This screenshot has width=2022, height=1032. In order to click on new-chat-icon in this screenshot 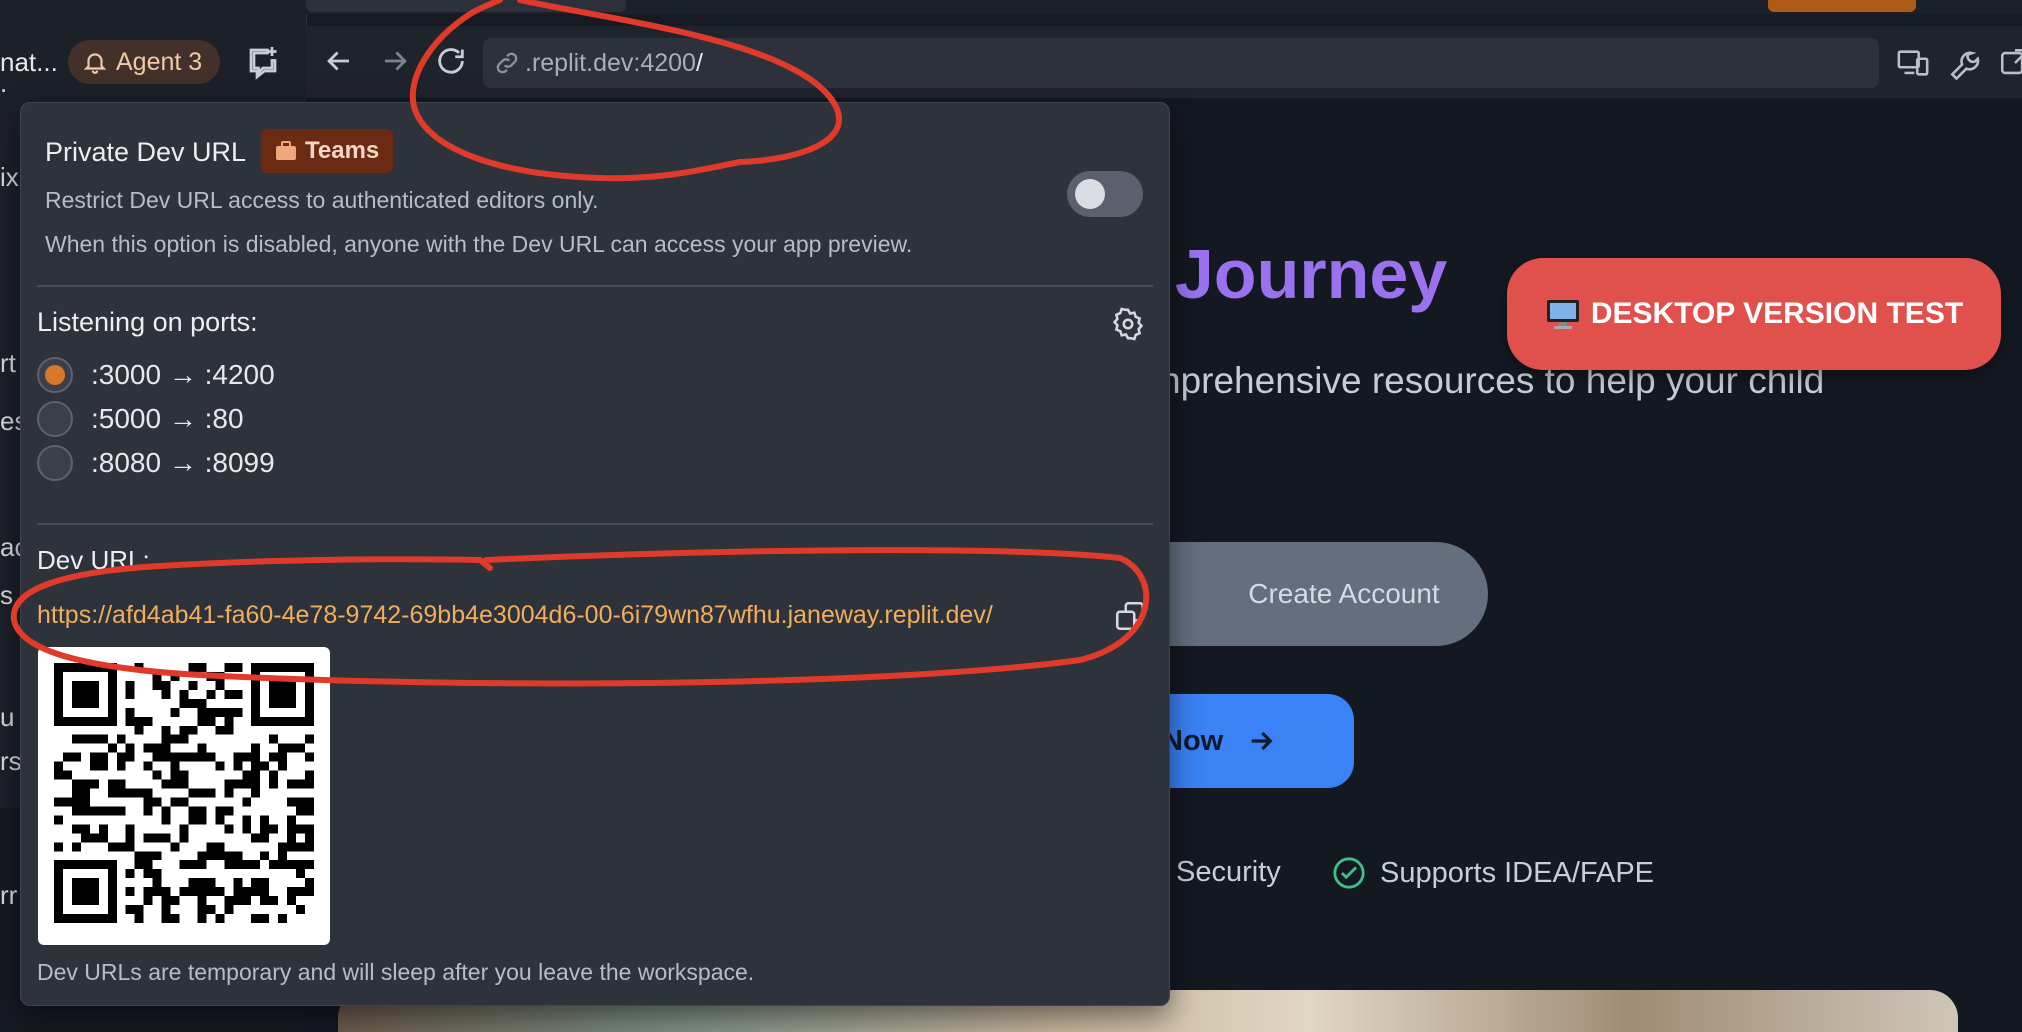, I will do `click(263, 62)`.